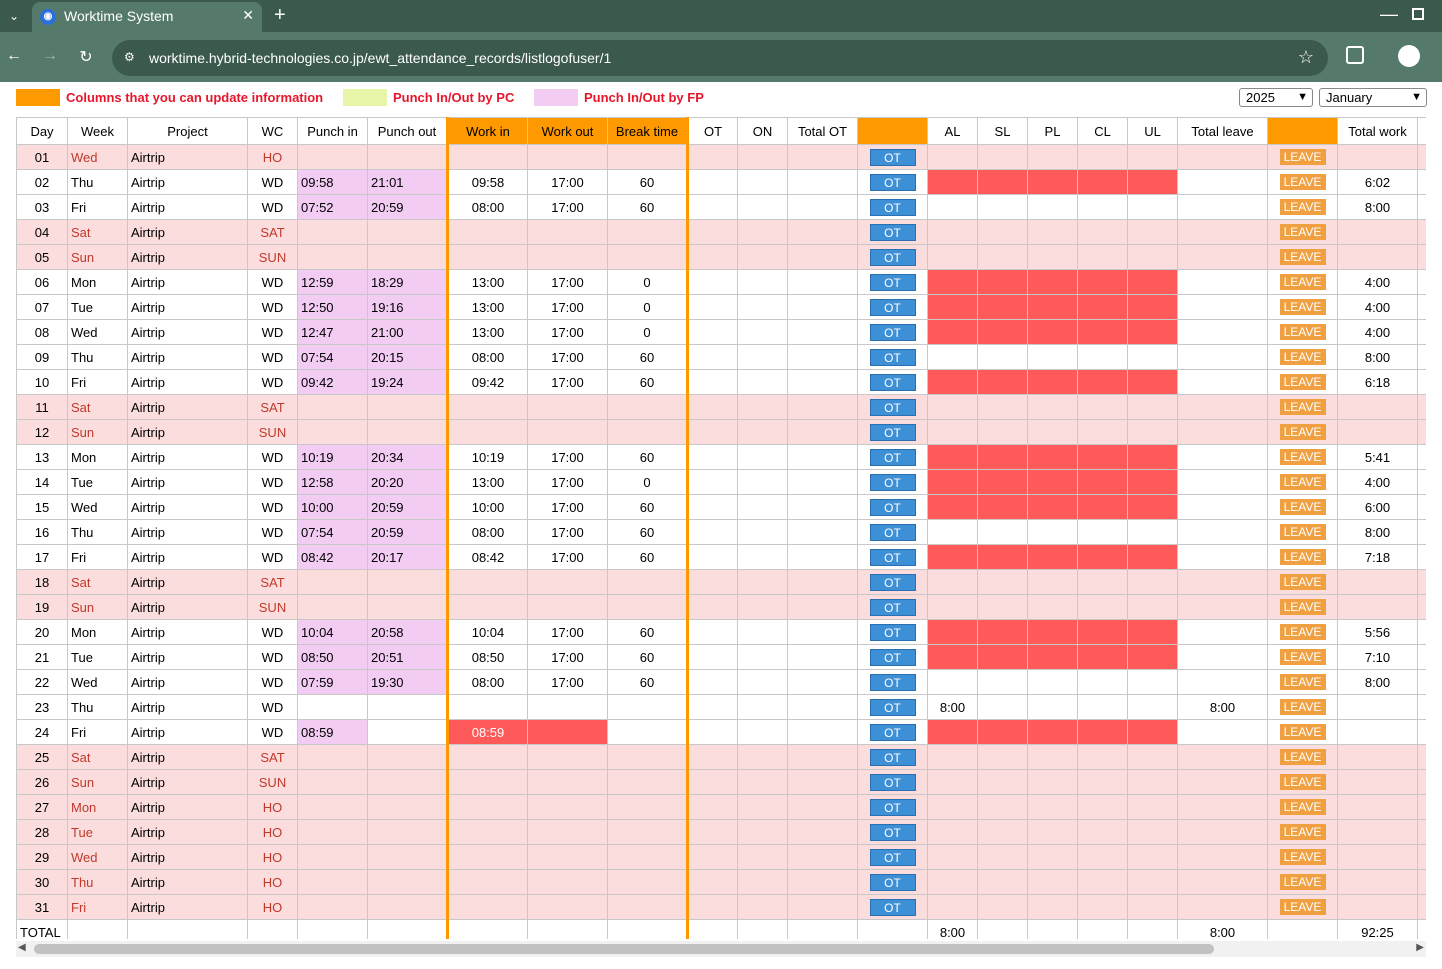 The width and height of the screenshot is (1442, 969). I want to click on work-in-cell: 08:00, so click(487, 682).